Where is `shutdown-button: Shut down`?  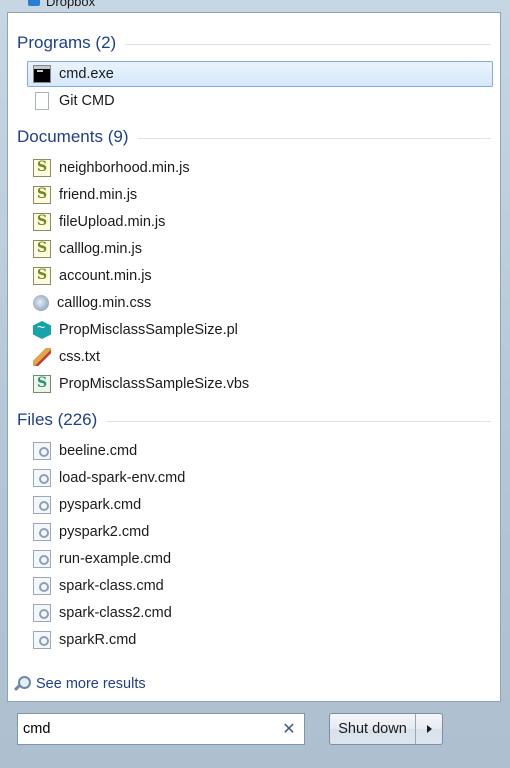 shutdown-button: Shut down is located at coordinates (372, 729).